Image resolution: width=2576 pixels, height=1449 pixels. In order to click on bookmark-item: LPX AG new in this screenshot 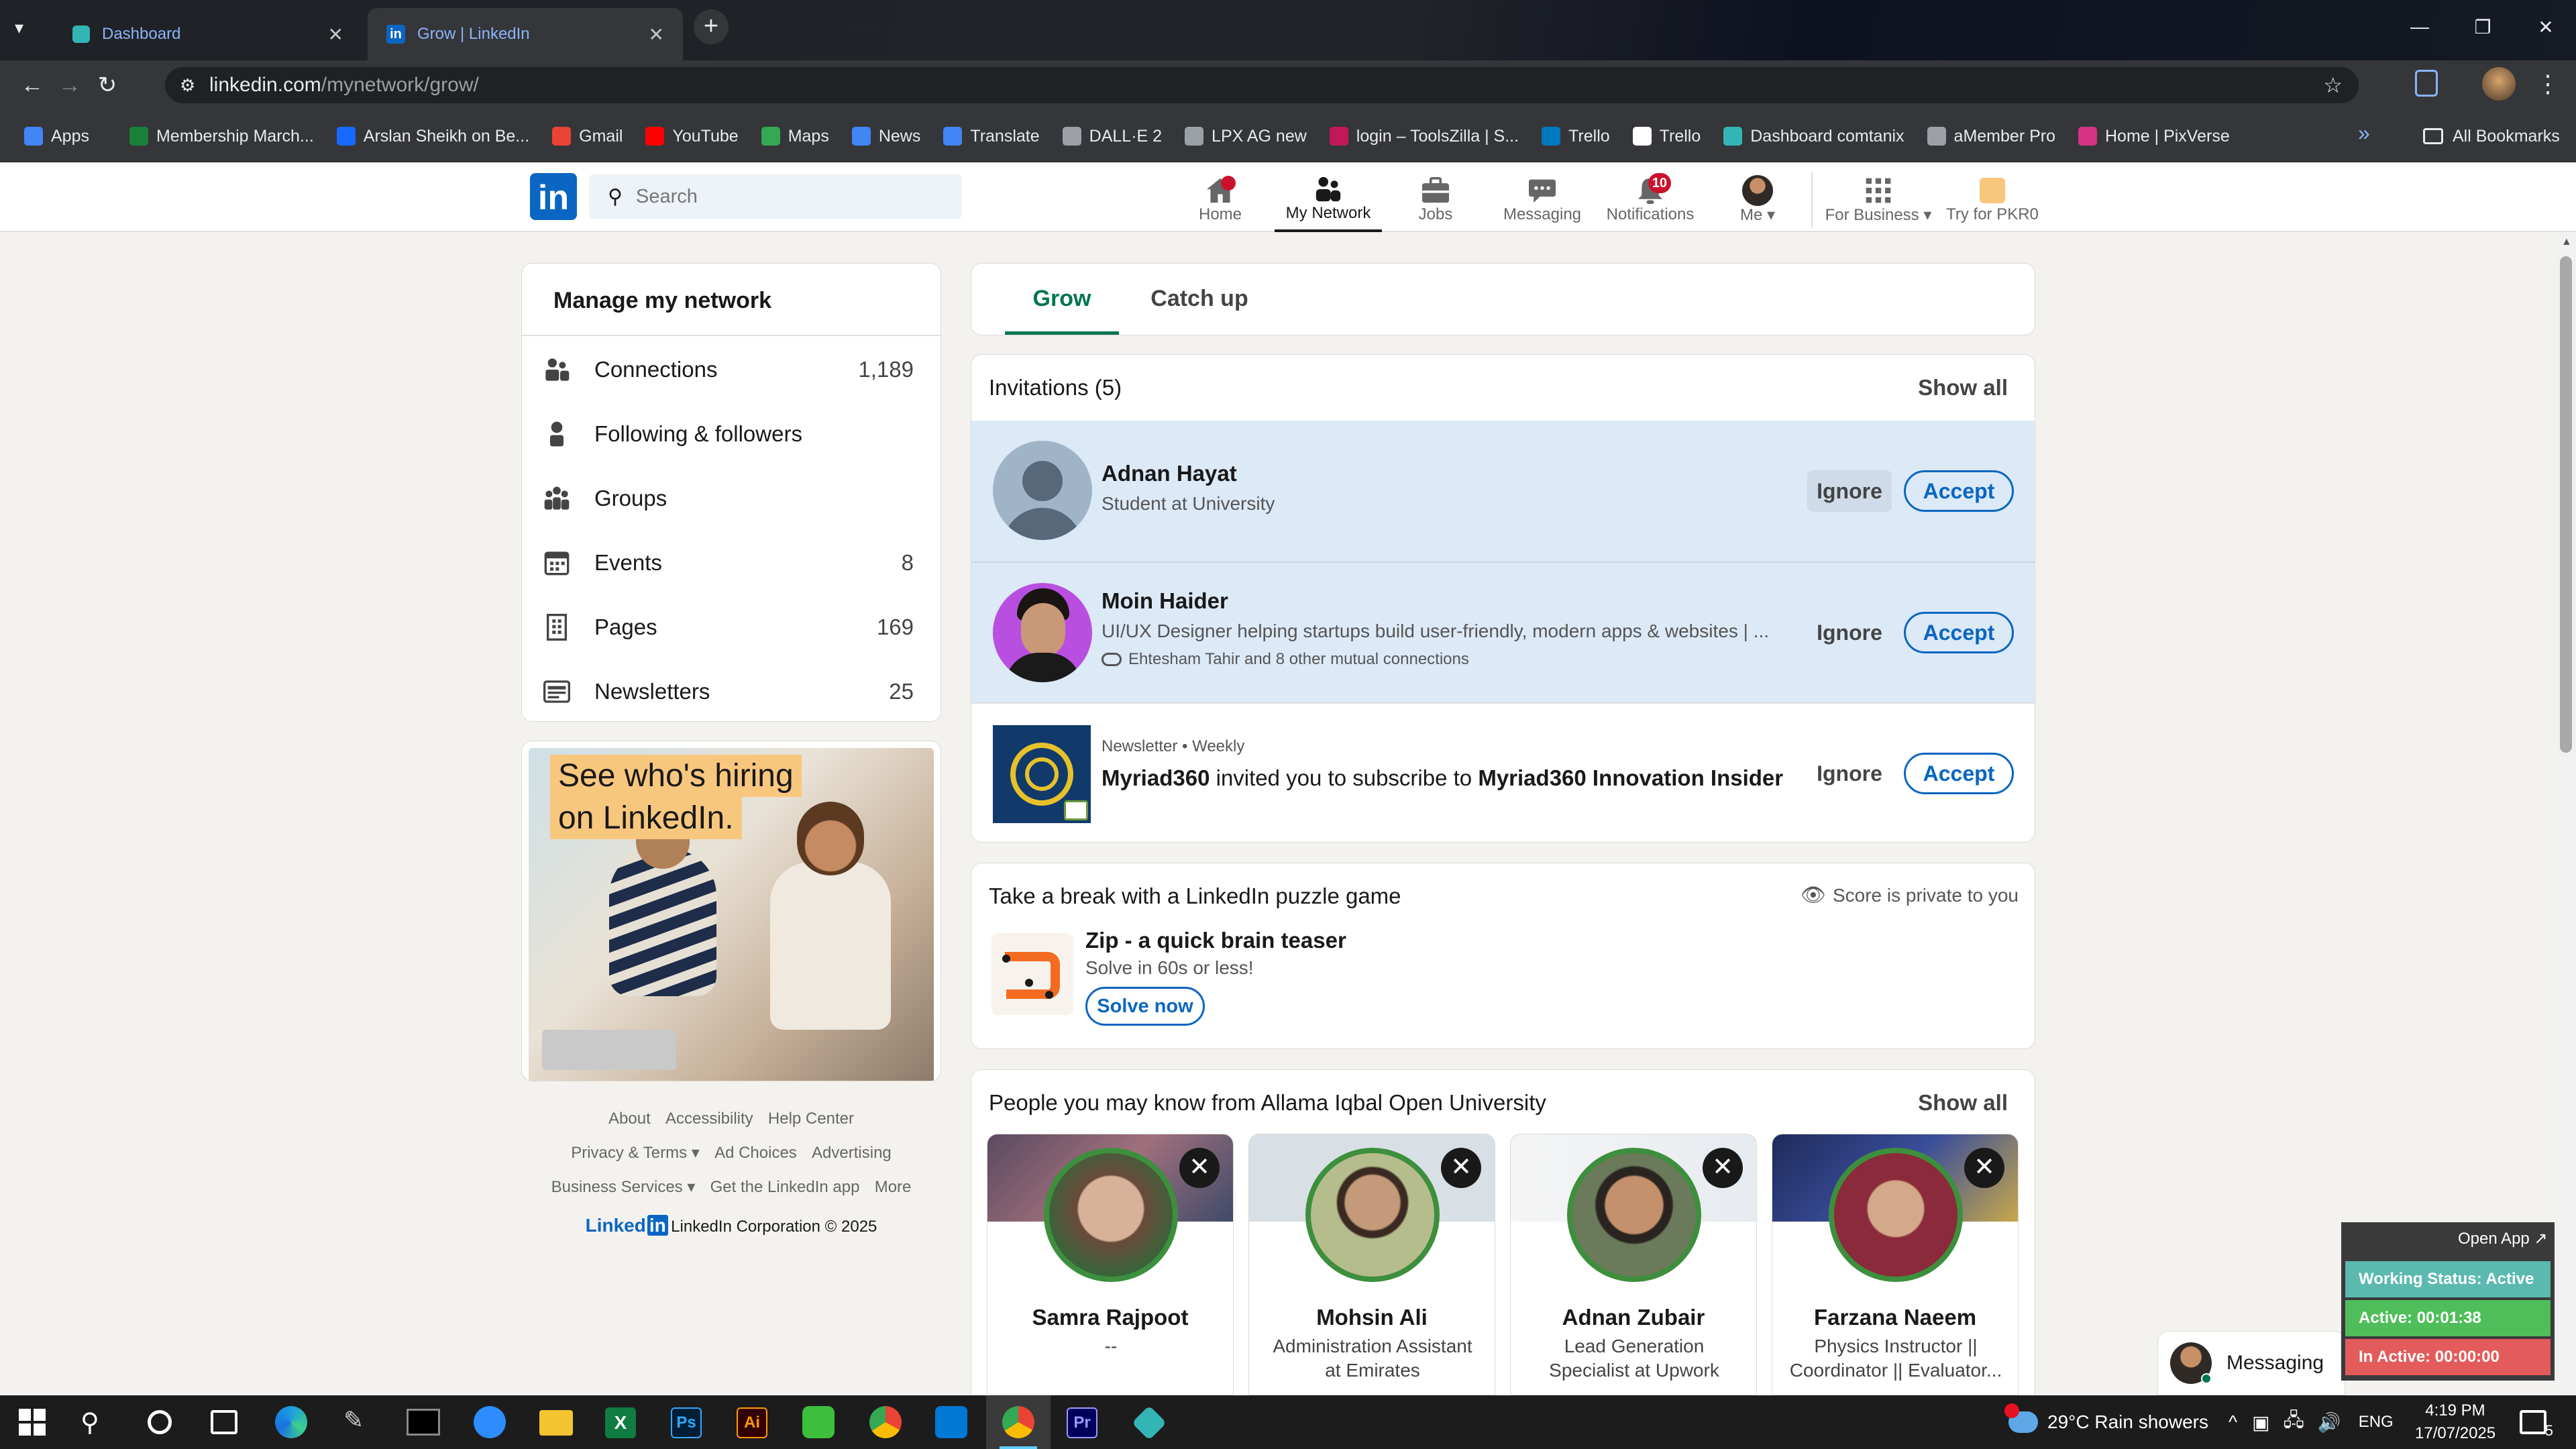, I will do `click(1246, 136)`.